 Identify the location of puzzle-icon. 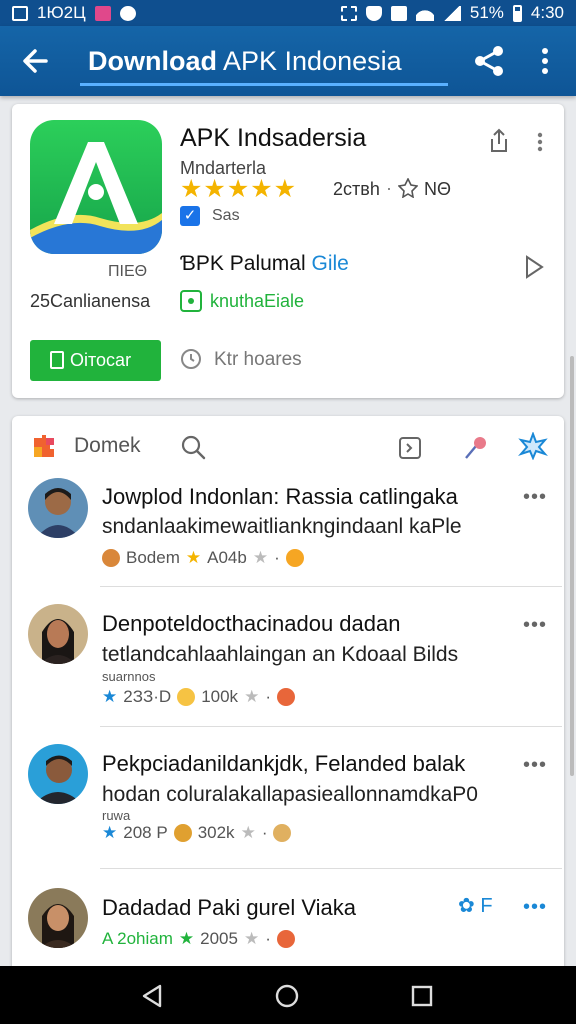
(44, 446).